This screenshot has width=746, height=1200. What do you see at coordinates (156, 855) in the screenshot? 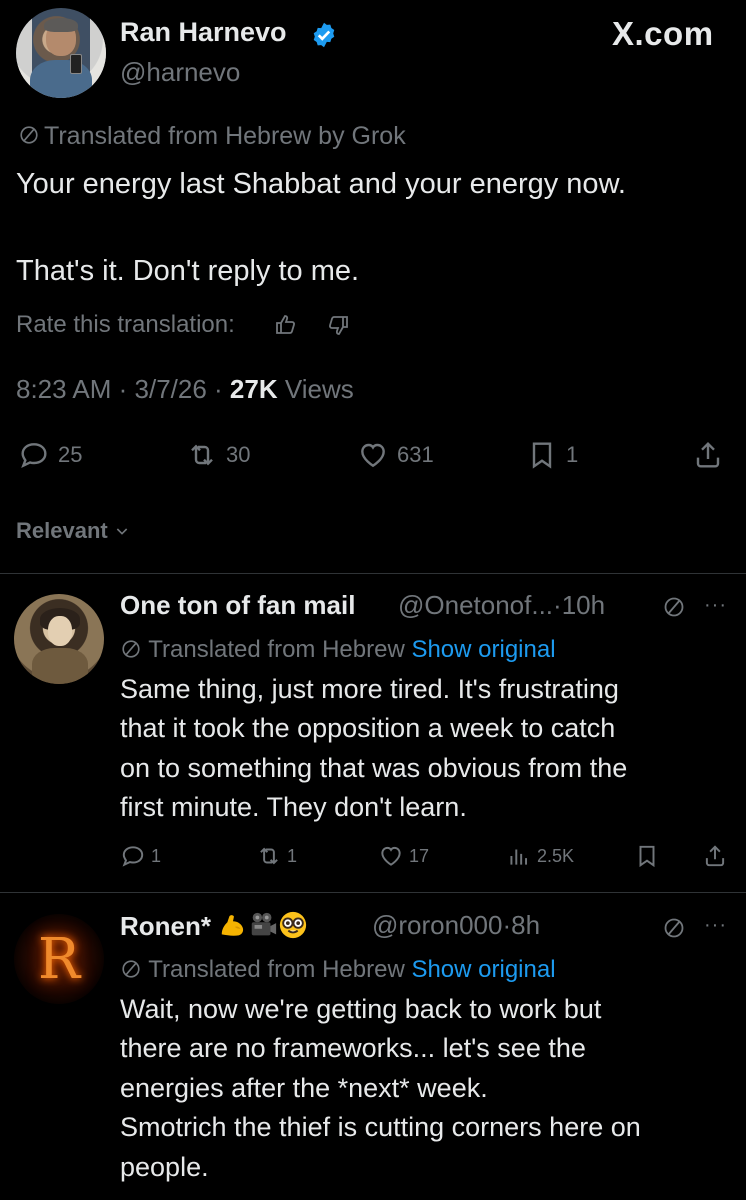
I see `reply-count: 1` at bounding box center [156, 855].